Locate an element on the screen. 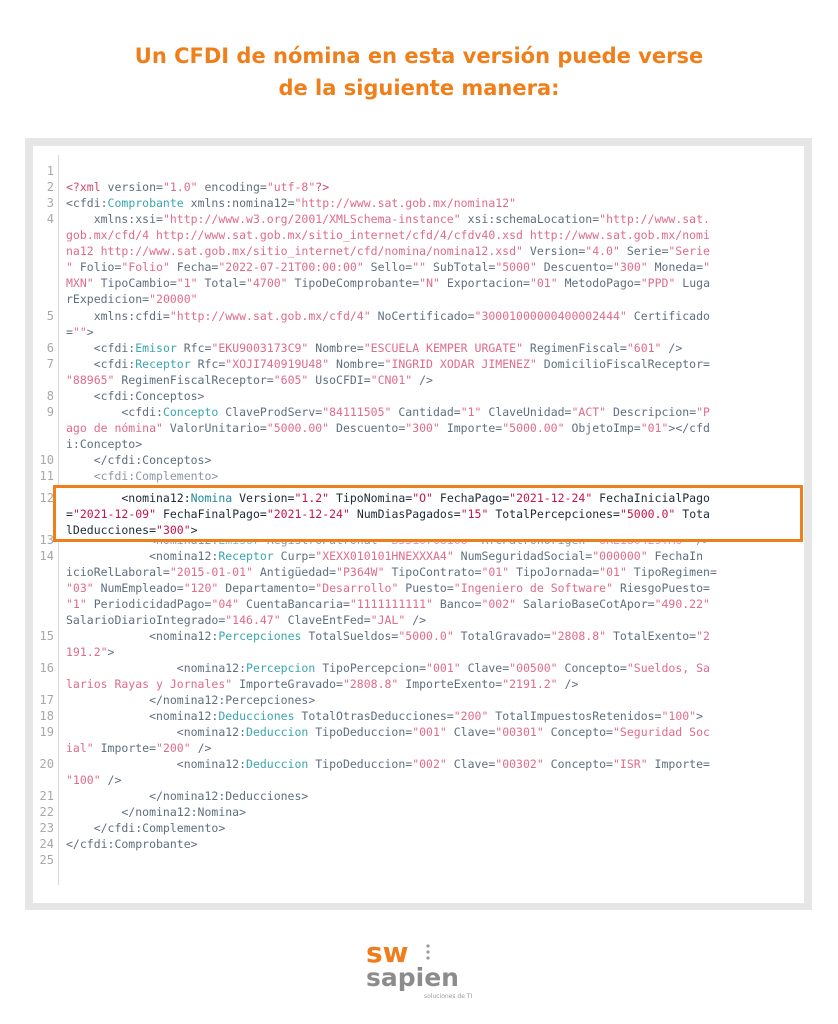 The width and height of the screenshot is (838, 1024). code-token: FechaFinalPago= is located at coordinates (211, 514).